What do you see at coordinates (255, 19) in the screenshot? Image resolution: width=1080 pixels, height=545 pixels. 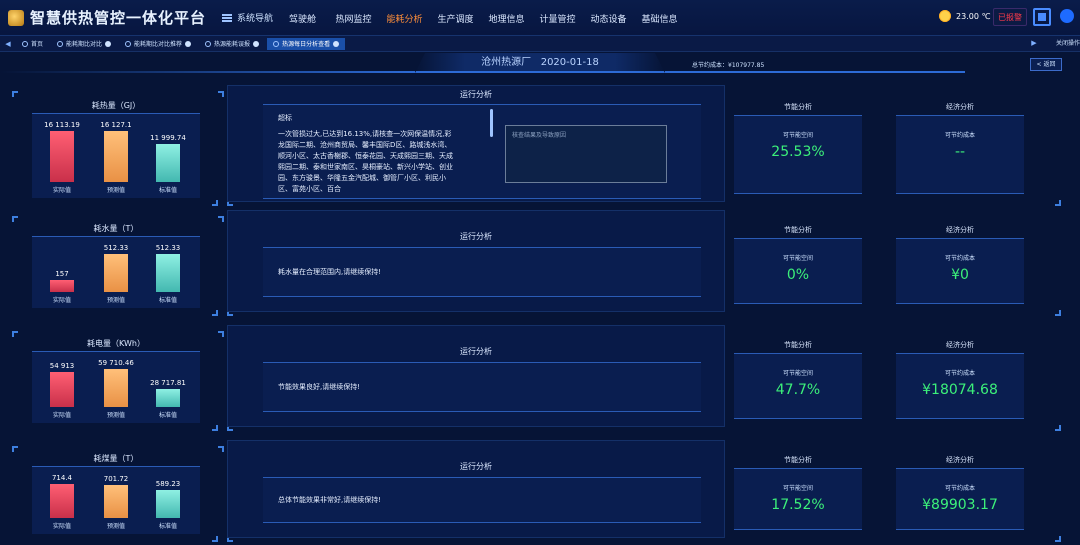 I see `system-nav-label: 系统导航` at bounding box center [255, 19].